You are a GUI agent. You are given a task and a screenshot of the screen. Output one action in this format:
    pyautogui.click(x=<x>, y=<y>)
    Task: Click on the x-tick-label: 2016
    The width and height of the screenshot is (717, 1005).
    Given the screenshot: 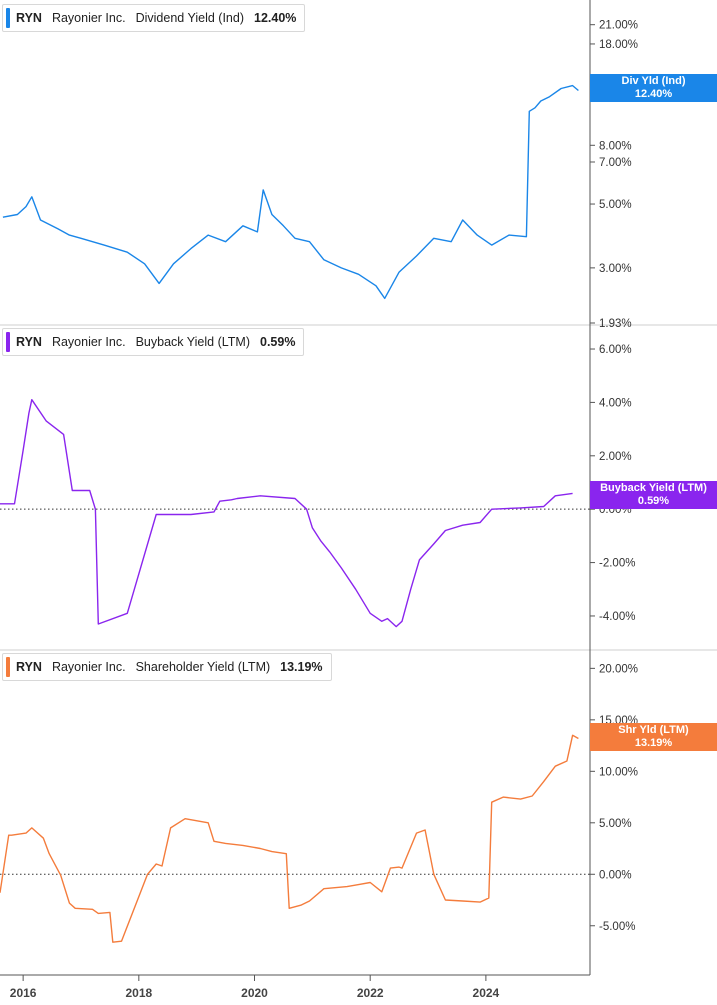 What is the action you would take?
    pyautogui.click(x=23, y=993)
    